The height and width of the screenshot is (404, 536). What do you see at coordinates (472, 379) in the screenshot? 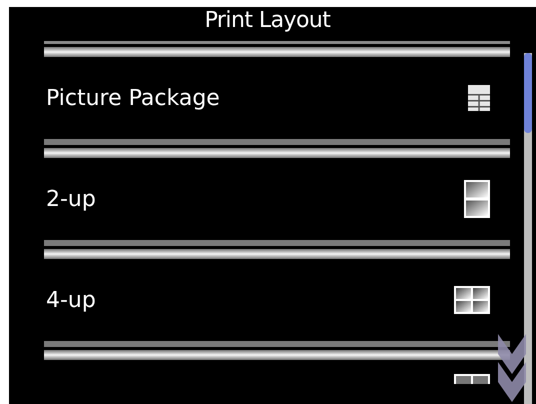
I see `layout-icon` at bounding box center [472, 379].